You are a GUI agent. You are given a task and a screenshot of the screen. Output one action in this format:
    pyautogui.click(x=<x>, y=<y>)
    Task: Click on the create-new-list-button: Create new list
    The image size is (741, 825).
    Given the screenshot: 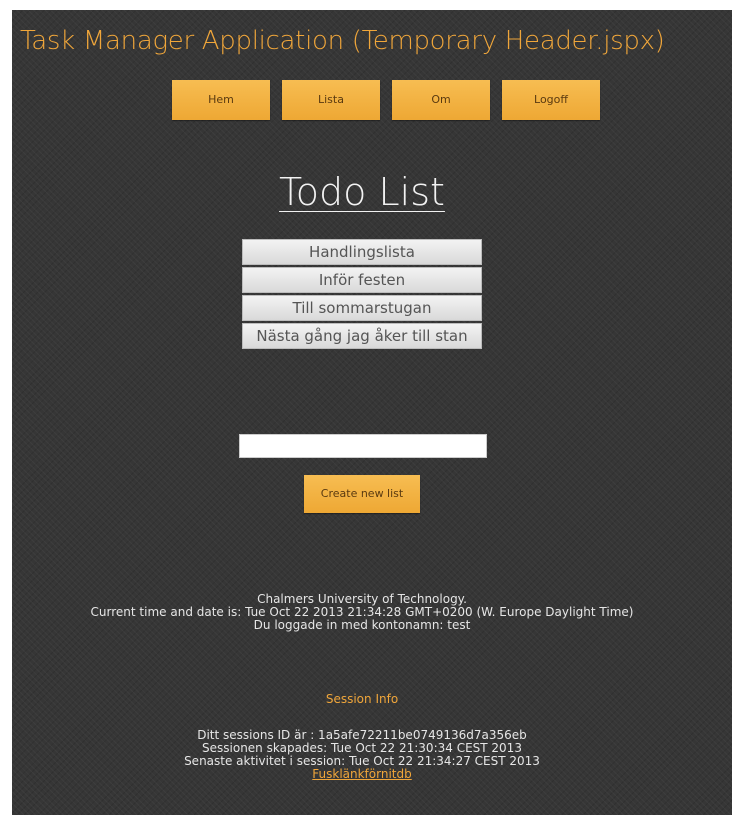 What is the action you would take?
    pyautogui.click(x=362, y=494)
    